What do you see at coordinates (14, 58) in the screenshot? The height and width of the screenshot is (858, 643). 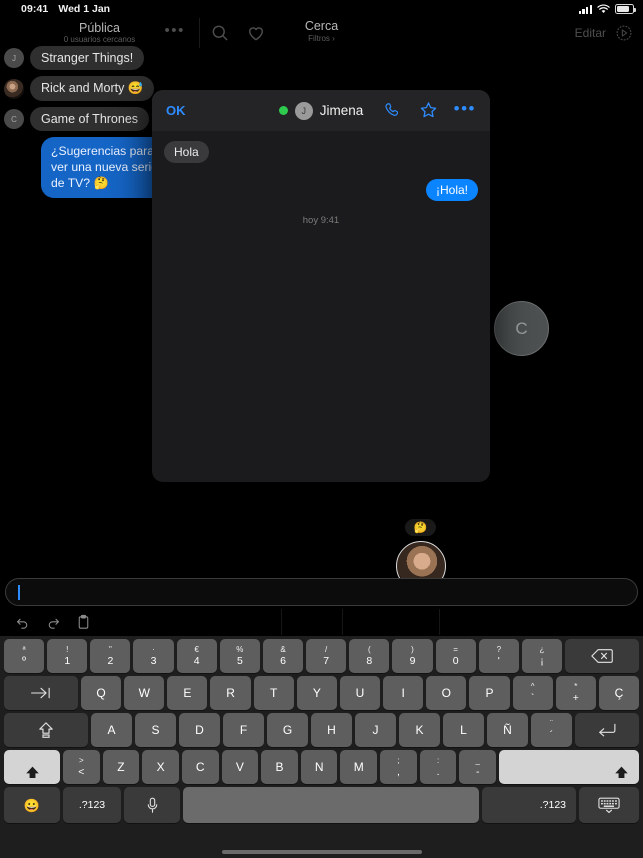 I see `avatar: J` at bounding box center [14, 58].